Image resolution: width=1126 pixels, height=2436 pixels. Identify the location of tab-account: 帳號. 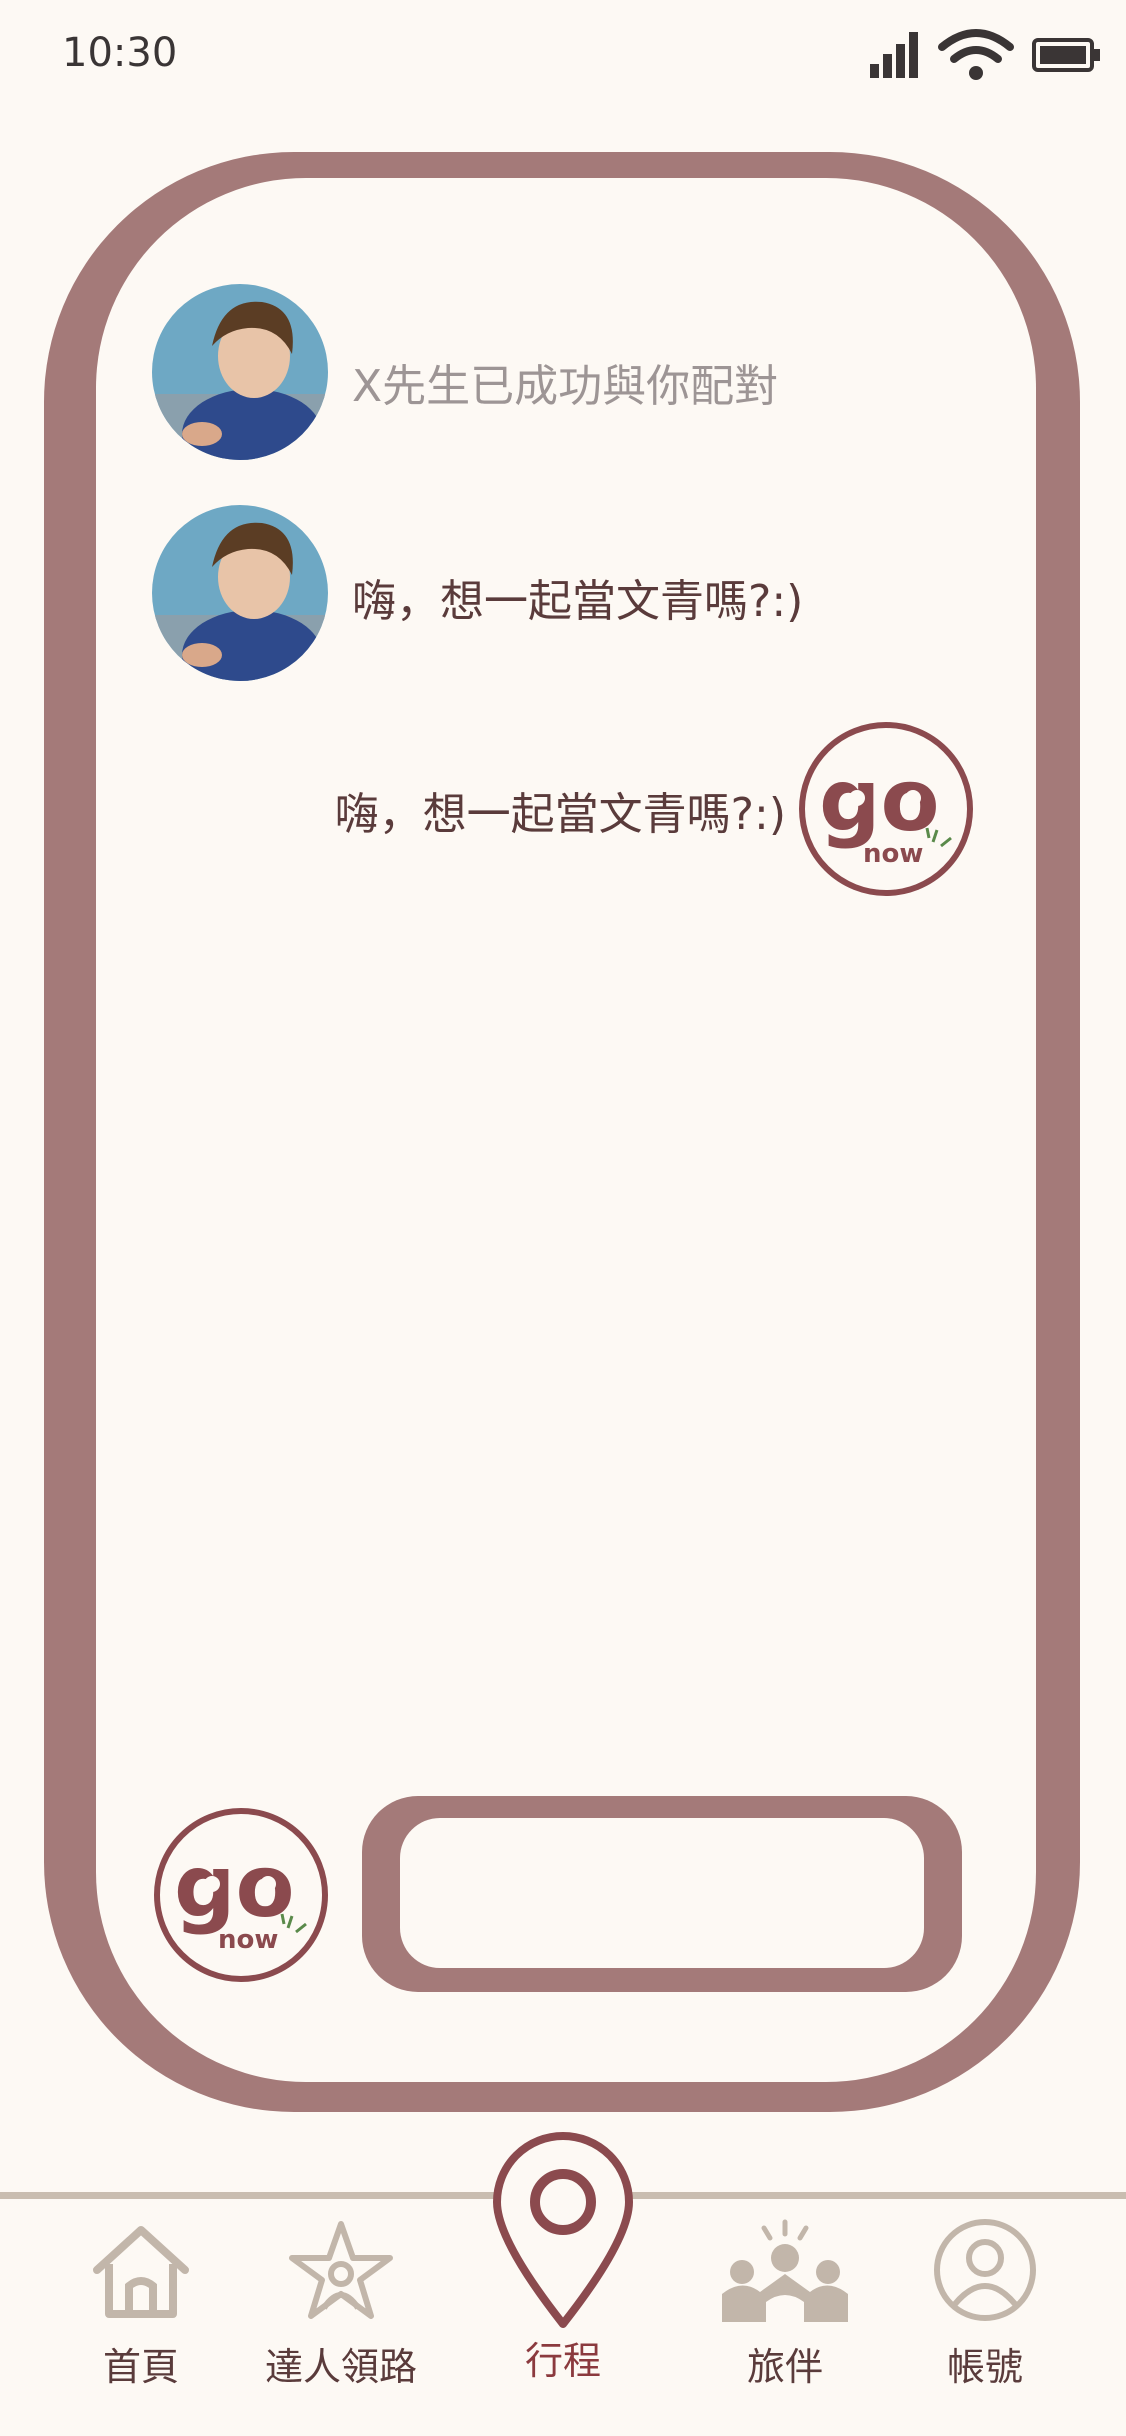
(985, 2304).